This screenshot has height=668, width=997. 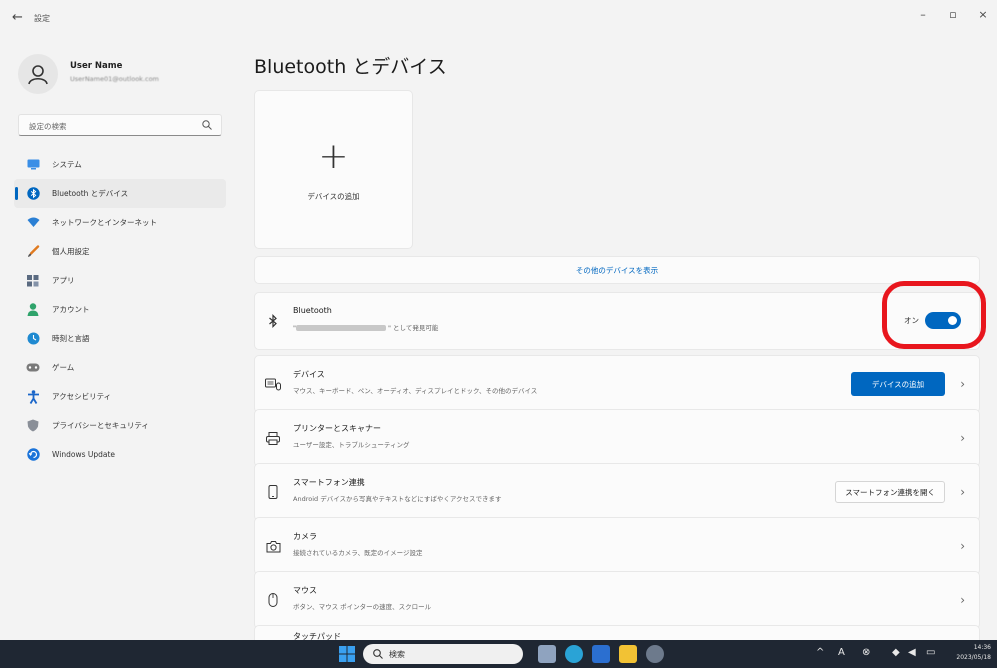 I want to click on mouse-icon, so click(x=273, y=600).